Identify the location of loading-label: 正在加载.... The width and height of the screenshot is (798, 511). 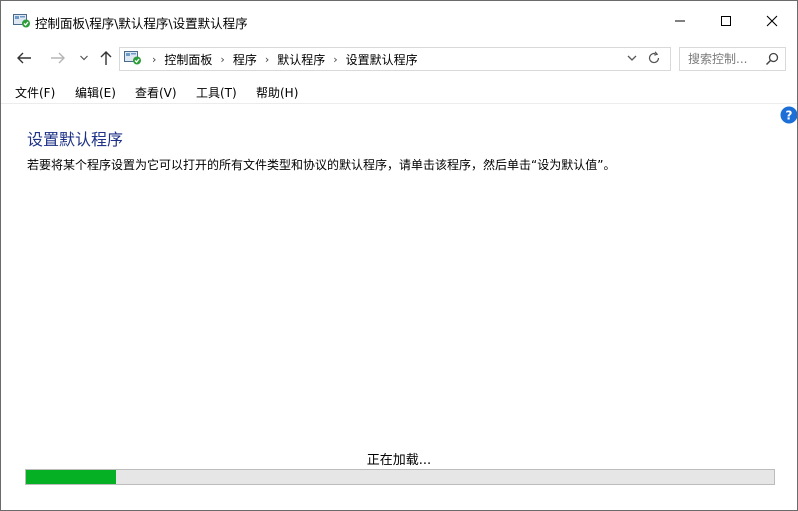
(399, 460).